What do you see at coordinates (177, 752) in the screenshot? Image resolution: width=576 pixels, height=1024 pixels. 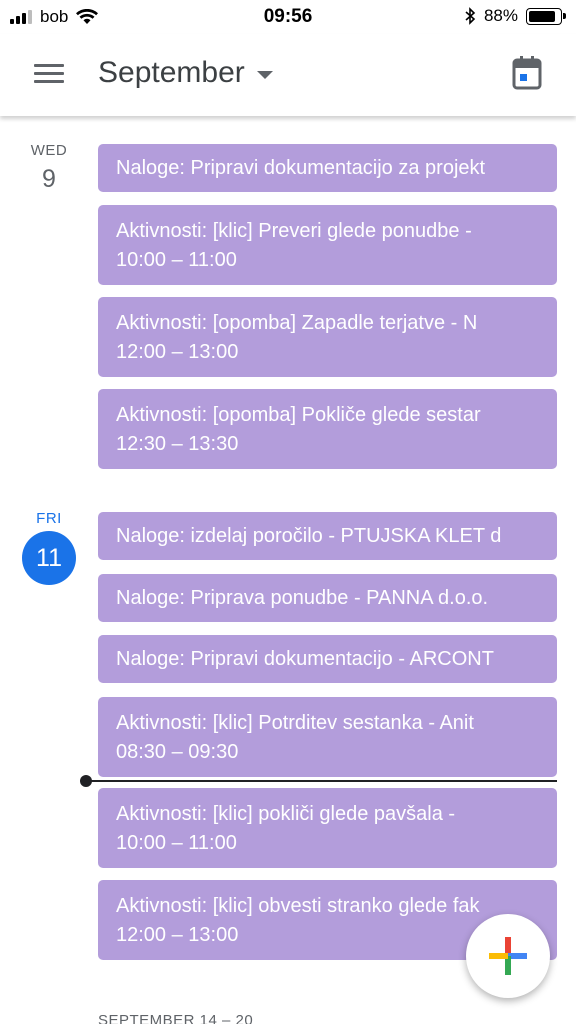 I see `event-time: 08:30 – 09:30` at bounding box center [177, 752].